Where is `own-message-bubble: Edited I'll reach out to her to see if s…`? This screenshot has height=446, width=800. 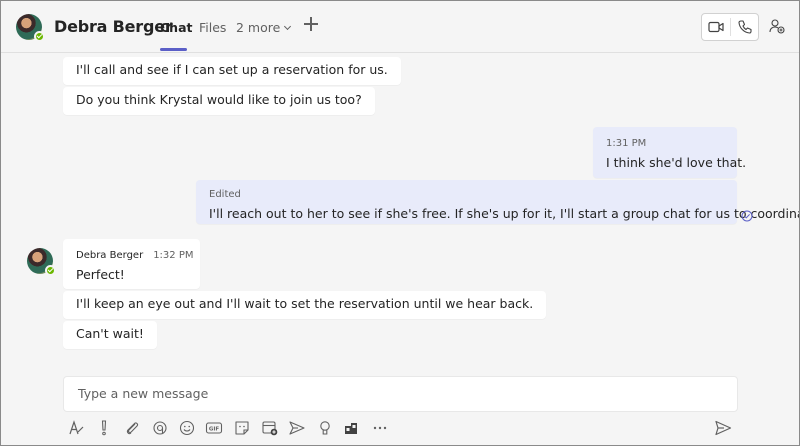
own-message-bubble: Edited I'll reach out to her to see if s… is located at coordinates (498, 202).